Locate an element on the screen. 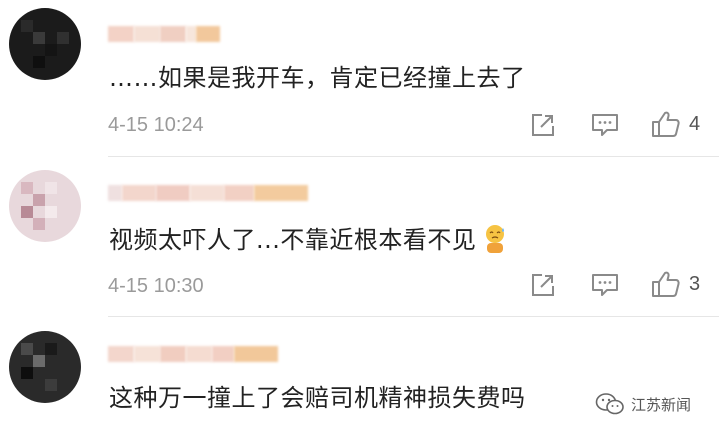 The image size is (719, 433). wechat-icon is located at coordinates (609, 404).